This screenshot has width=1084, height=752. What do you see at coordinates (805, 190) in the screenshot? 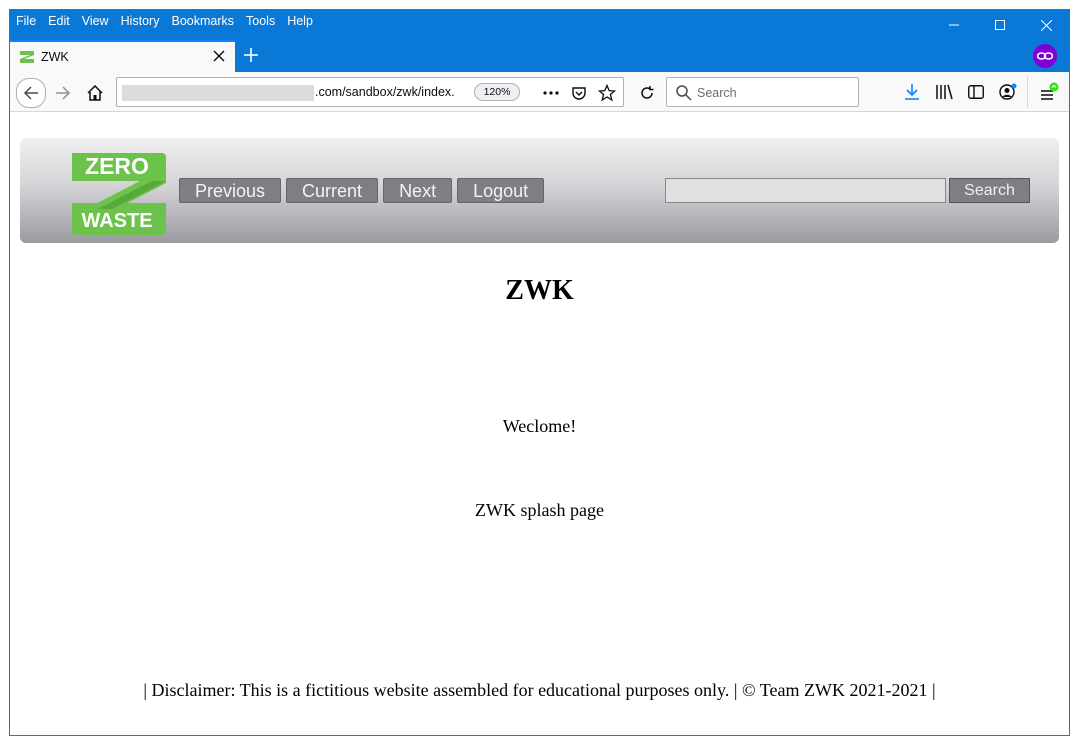
I see `site-search-input` at bounding box center [805, 190].